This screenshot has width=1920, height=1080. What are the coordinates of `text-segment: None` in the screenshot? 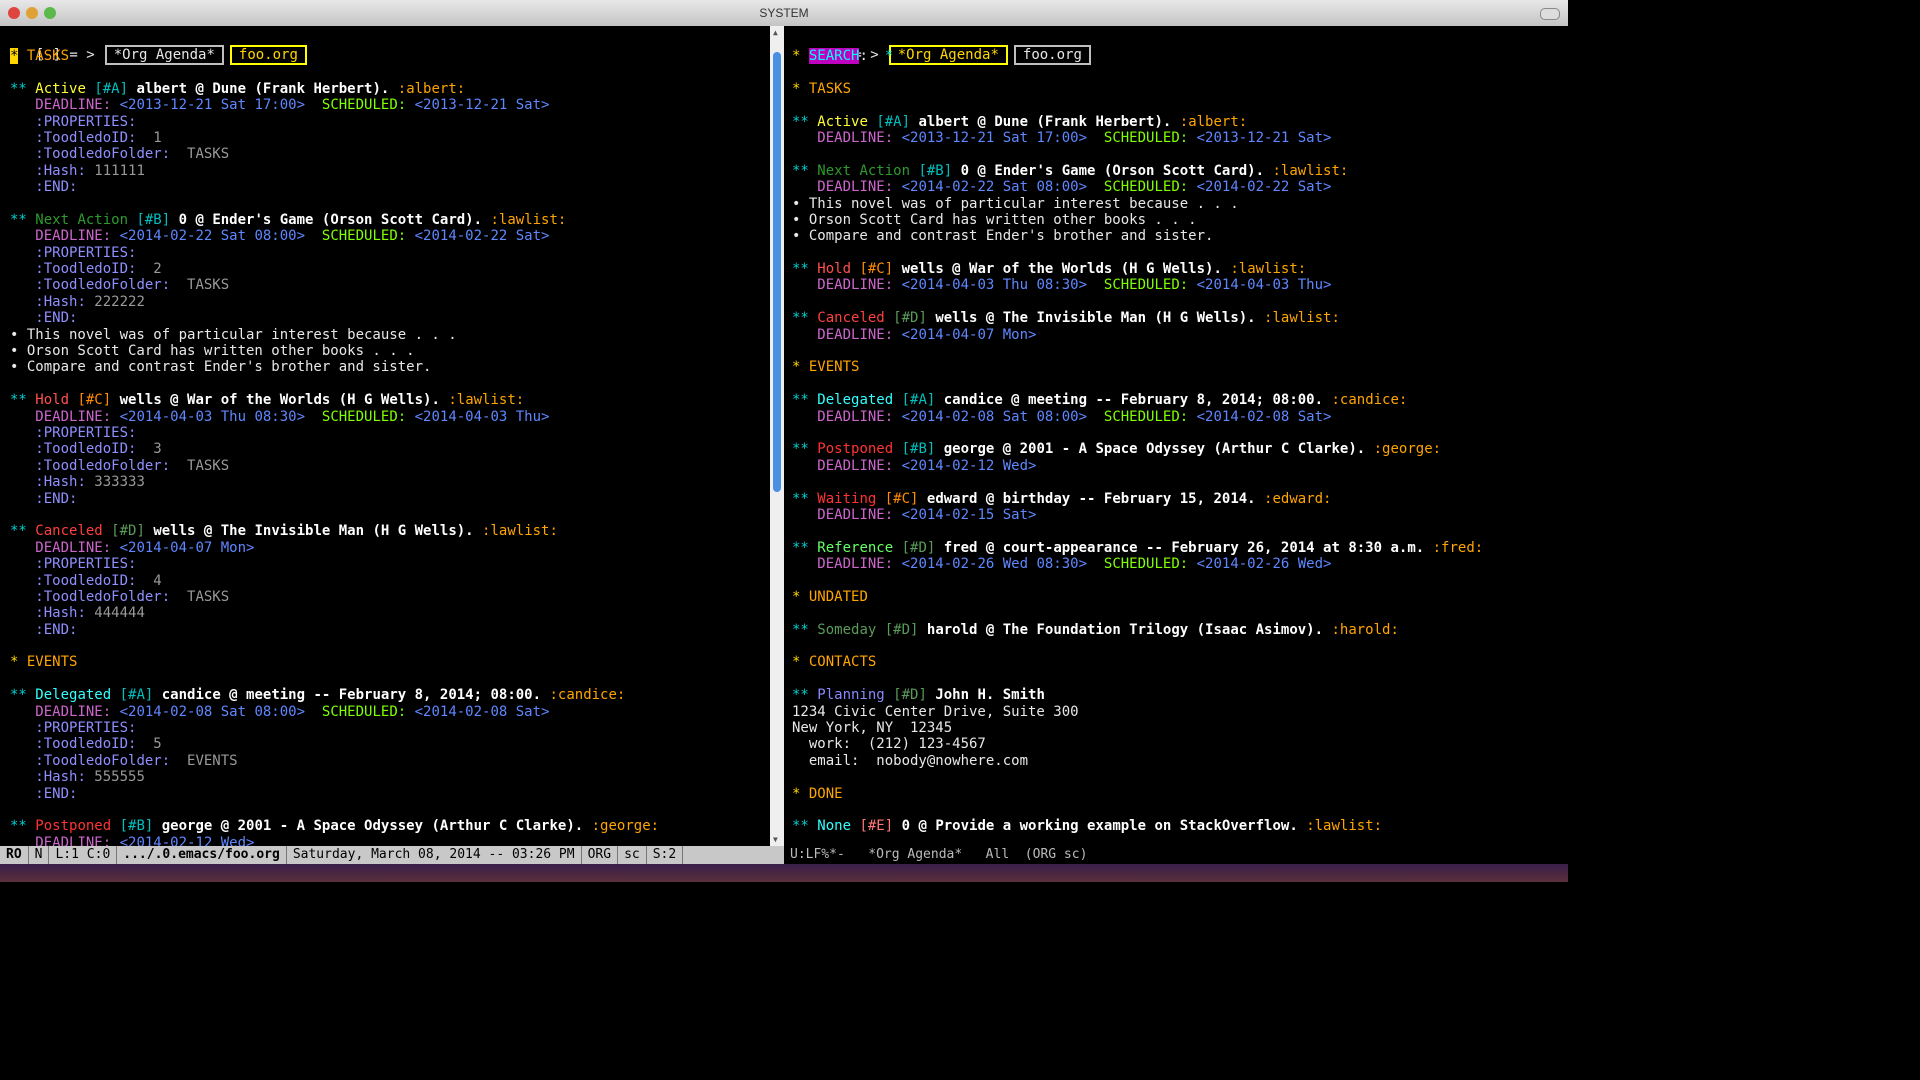 It's located at (838, 826).